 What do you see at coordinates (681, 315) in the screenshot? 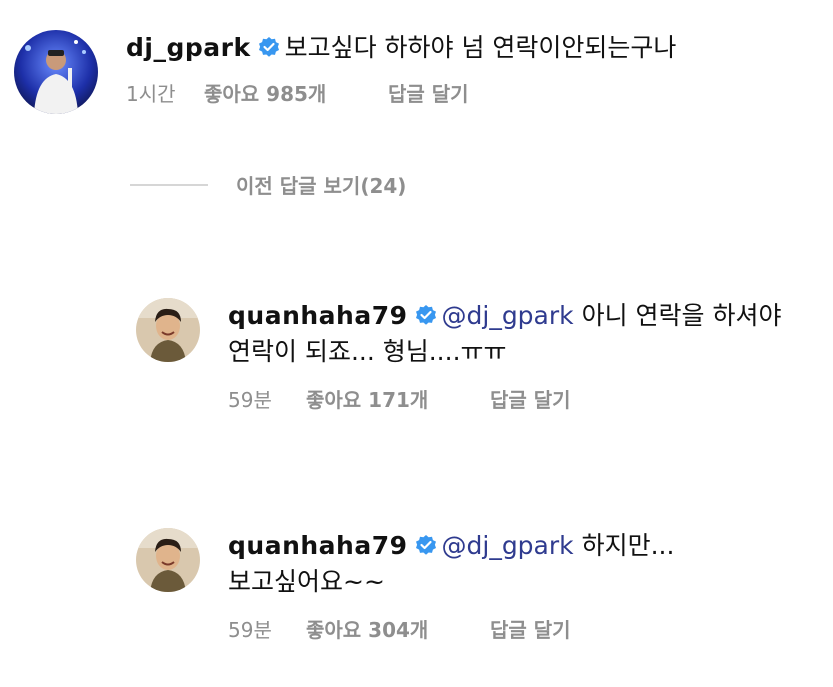
I see `comment-message: 아니 연락을 하셔야` at bounding box center [681, 315].